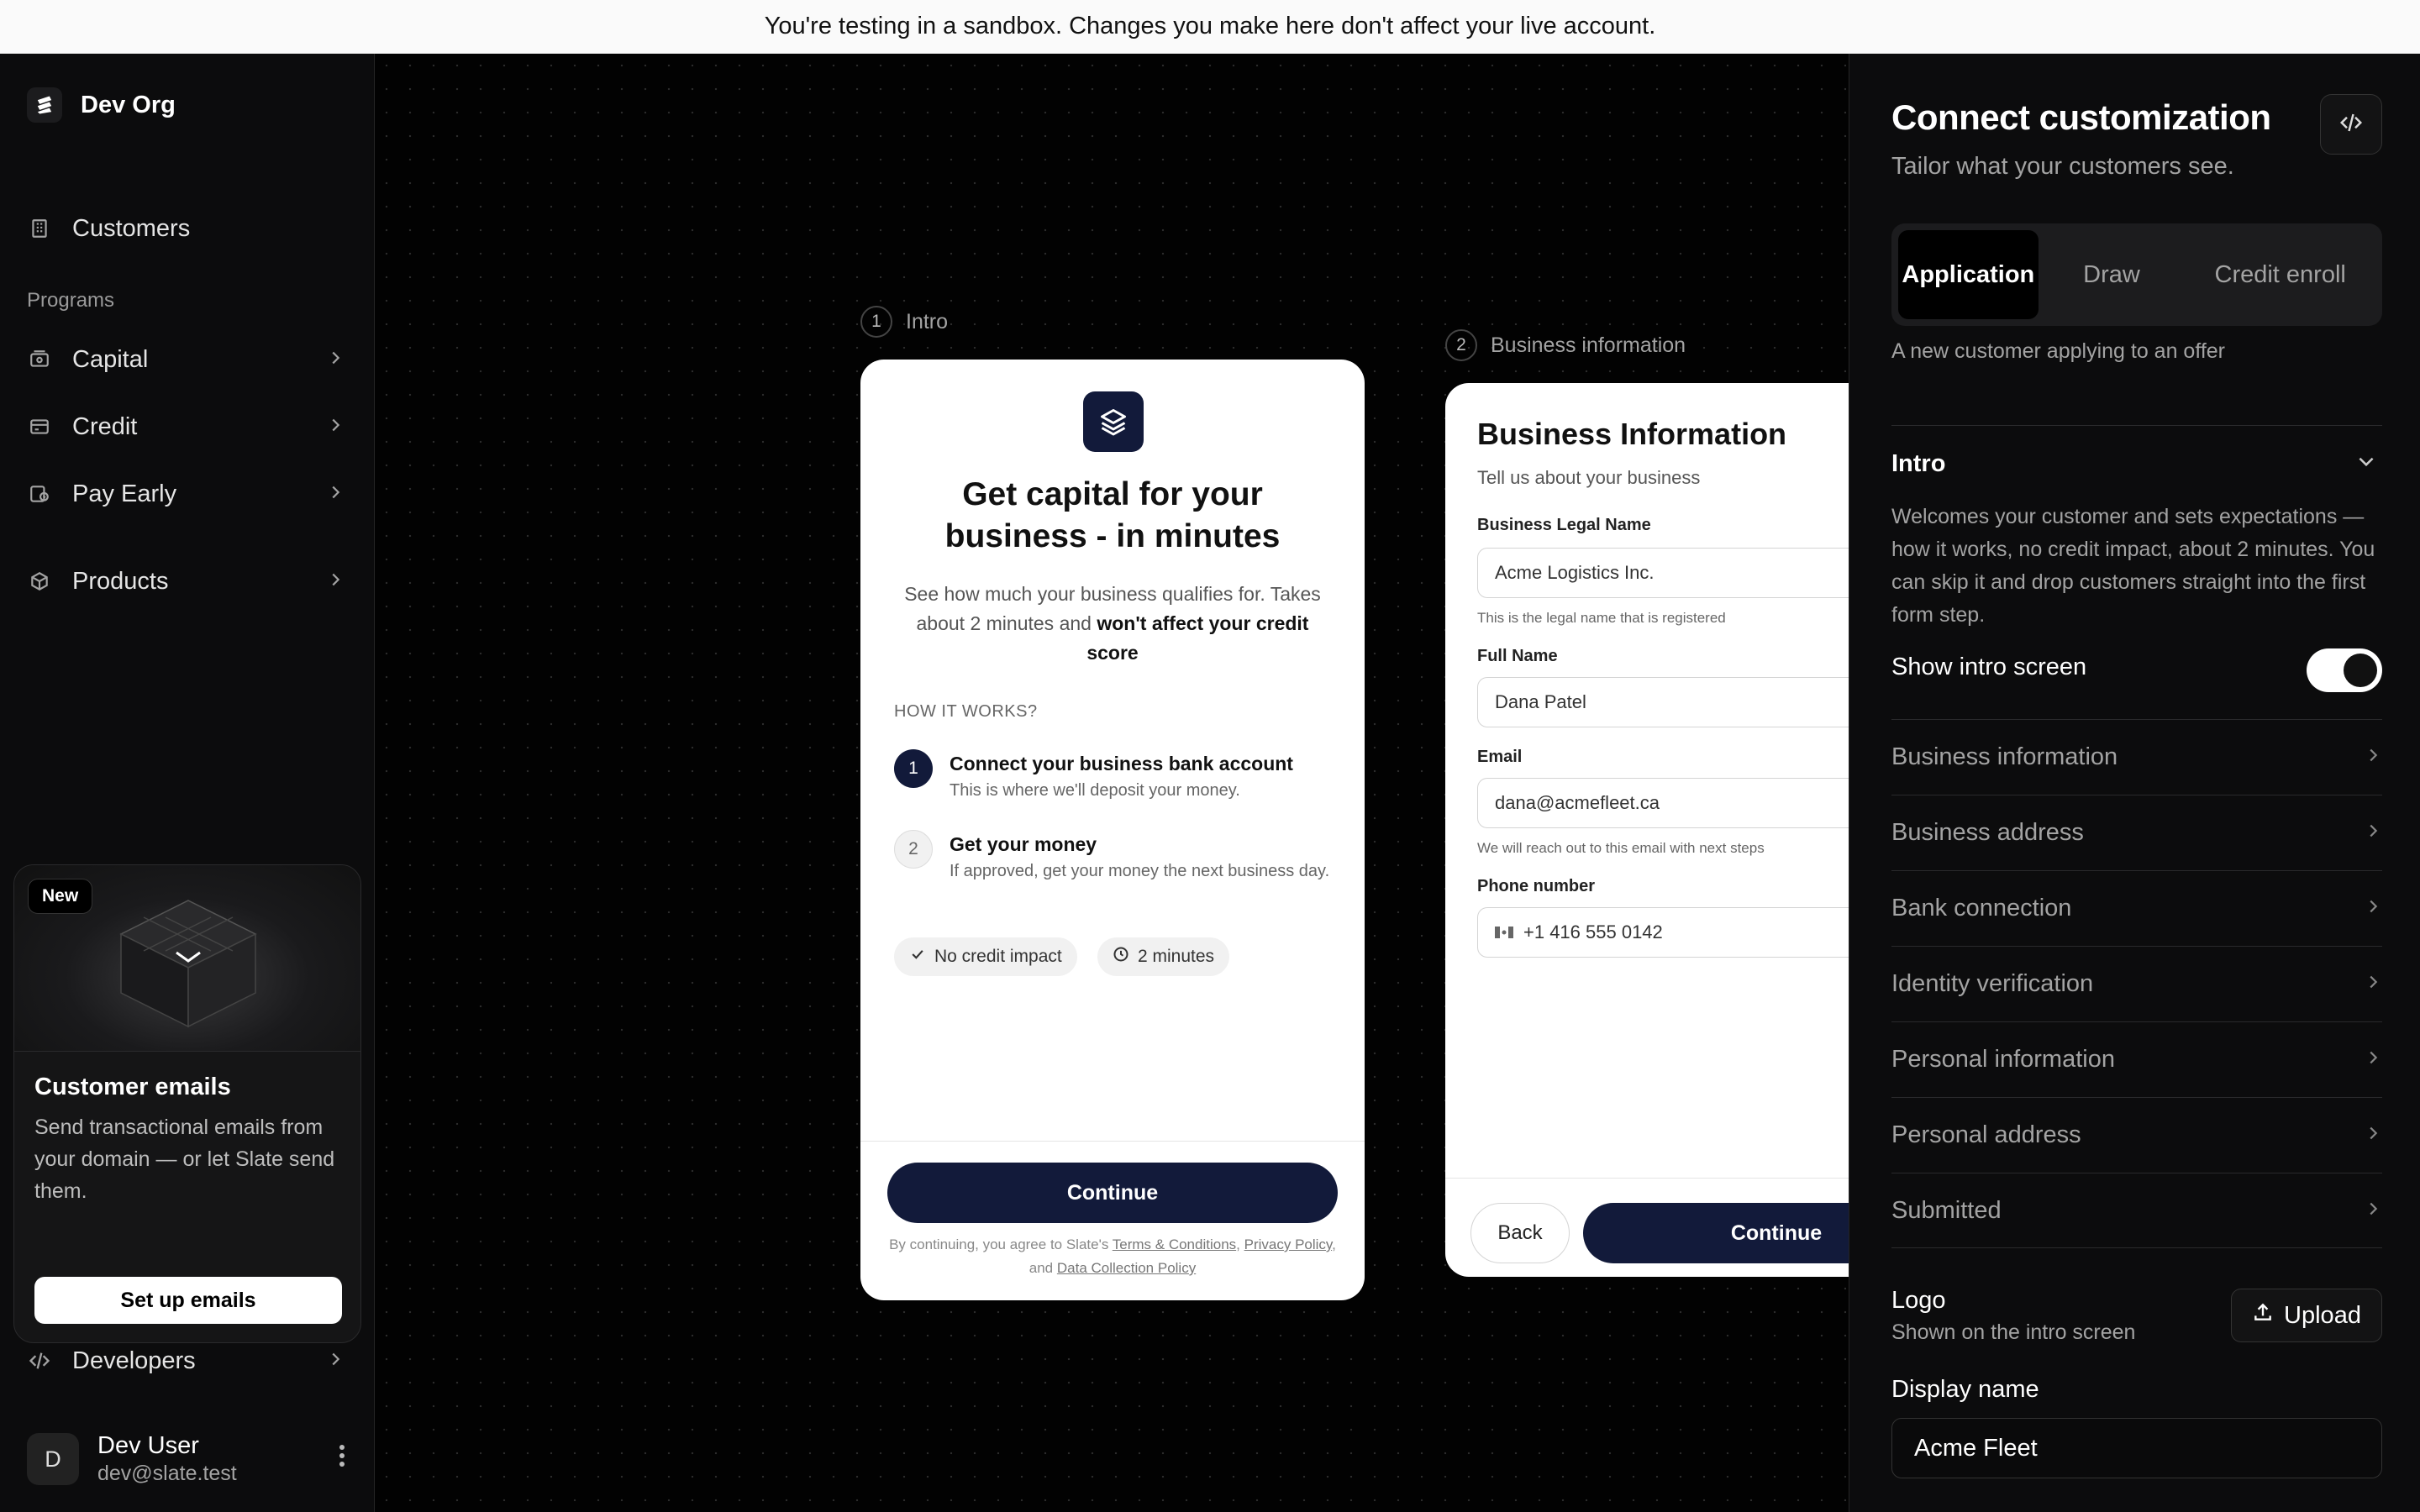 Image resolution: width=2420 pixels, height=1512 pixels. I want to click on biz-subtitle: Tell us about your business, so click(1589, 477).